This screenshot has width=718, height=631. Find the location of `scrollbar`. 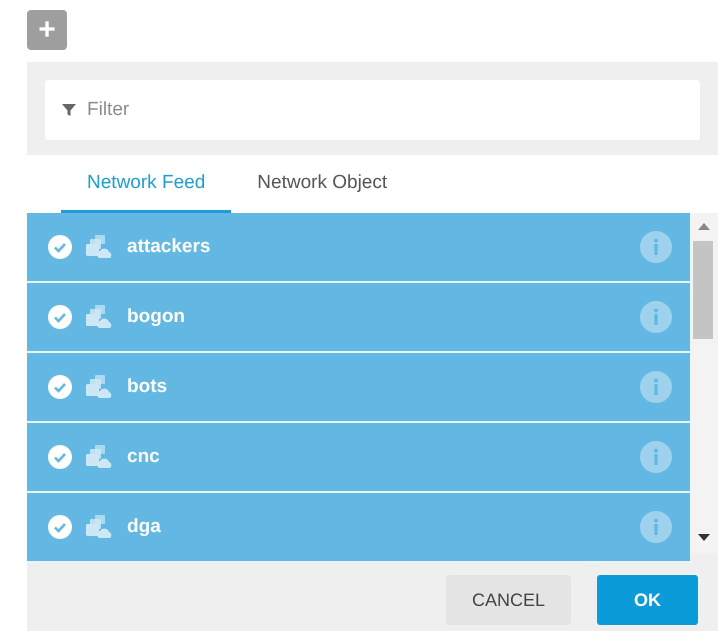

scrollbar is located at coordinates (704, 383).